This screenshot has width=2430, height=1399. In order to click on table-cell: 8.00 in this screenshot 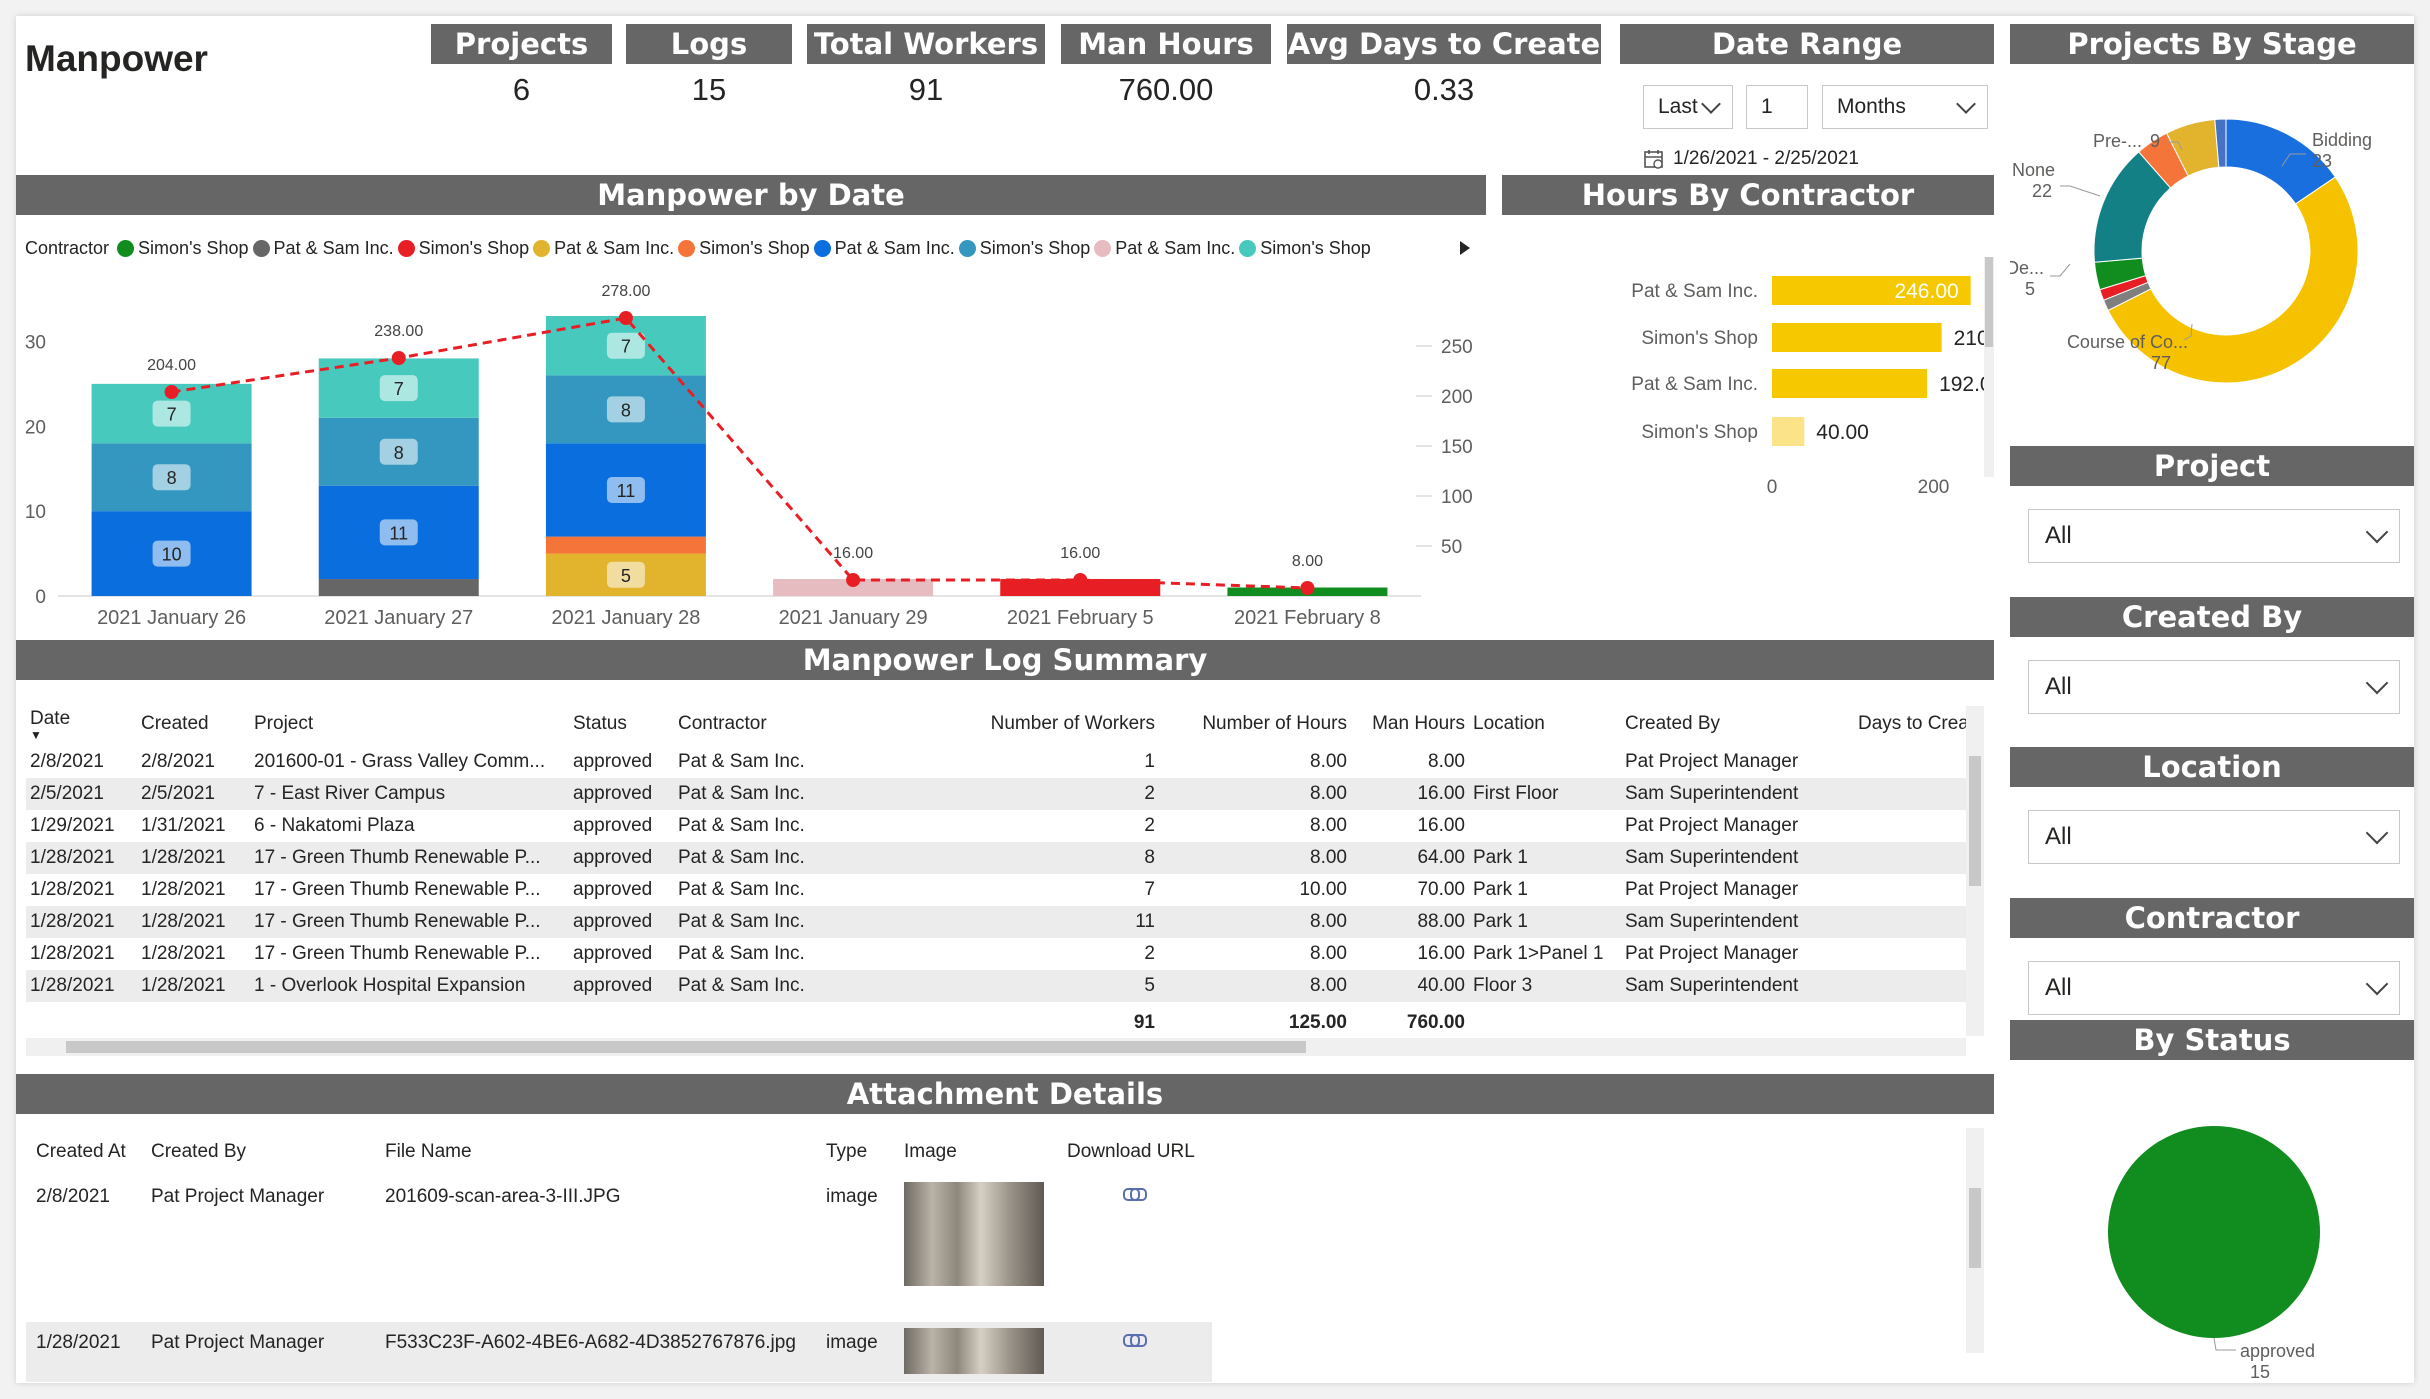, I will do `click(1328, 857)`.